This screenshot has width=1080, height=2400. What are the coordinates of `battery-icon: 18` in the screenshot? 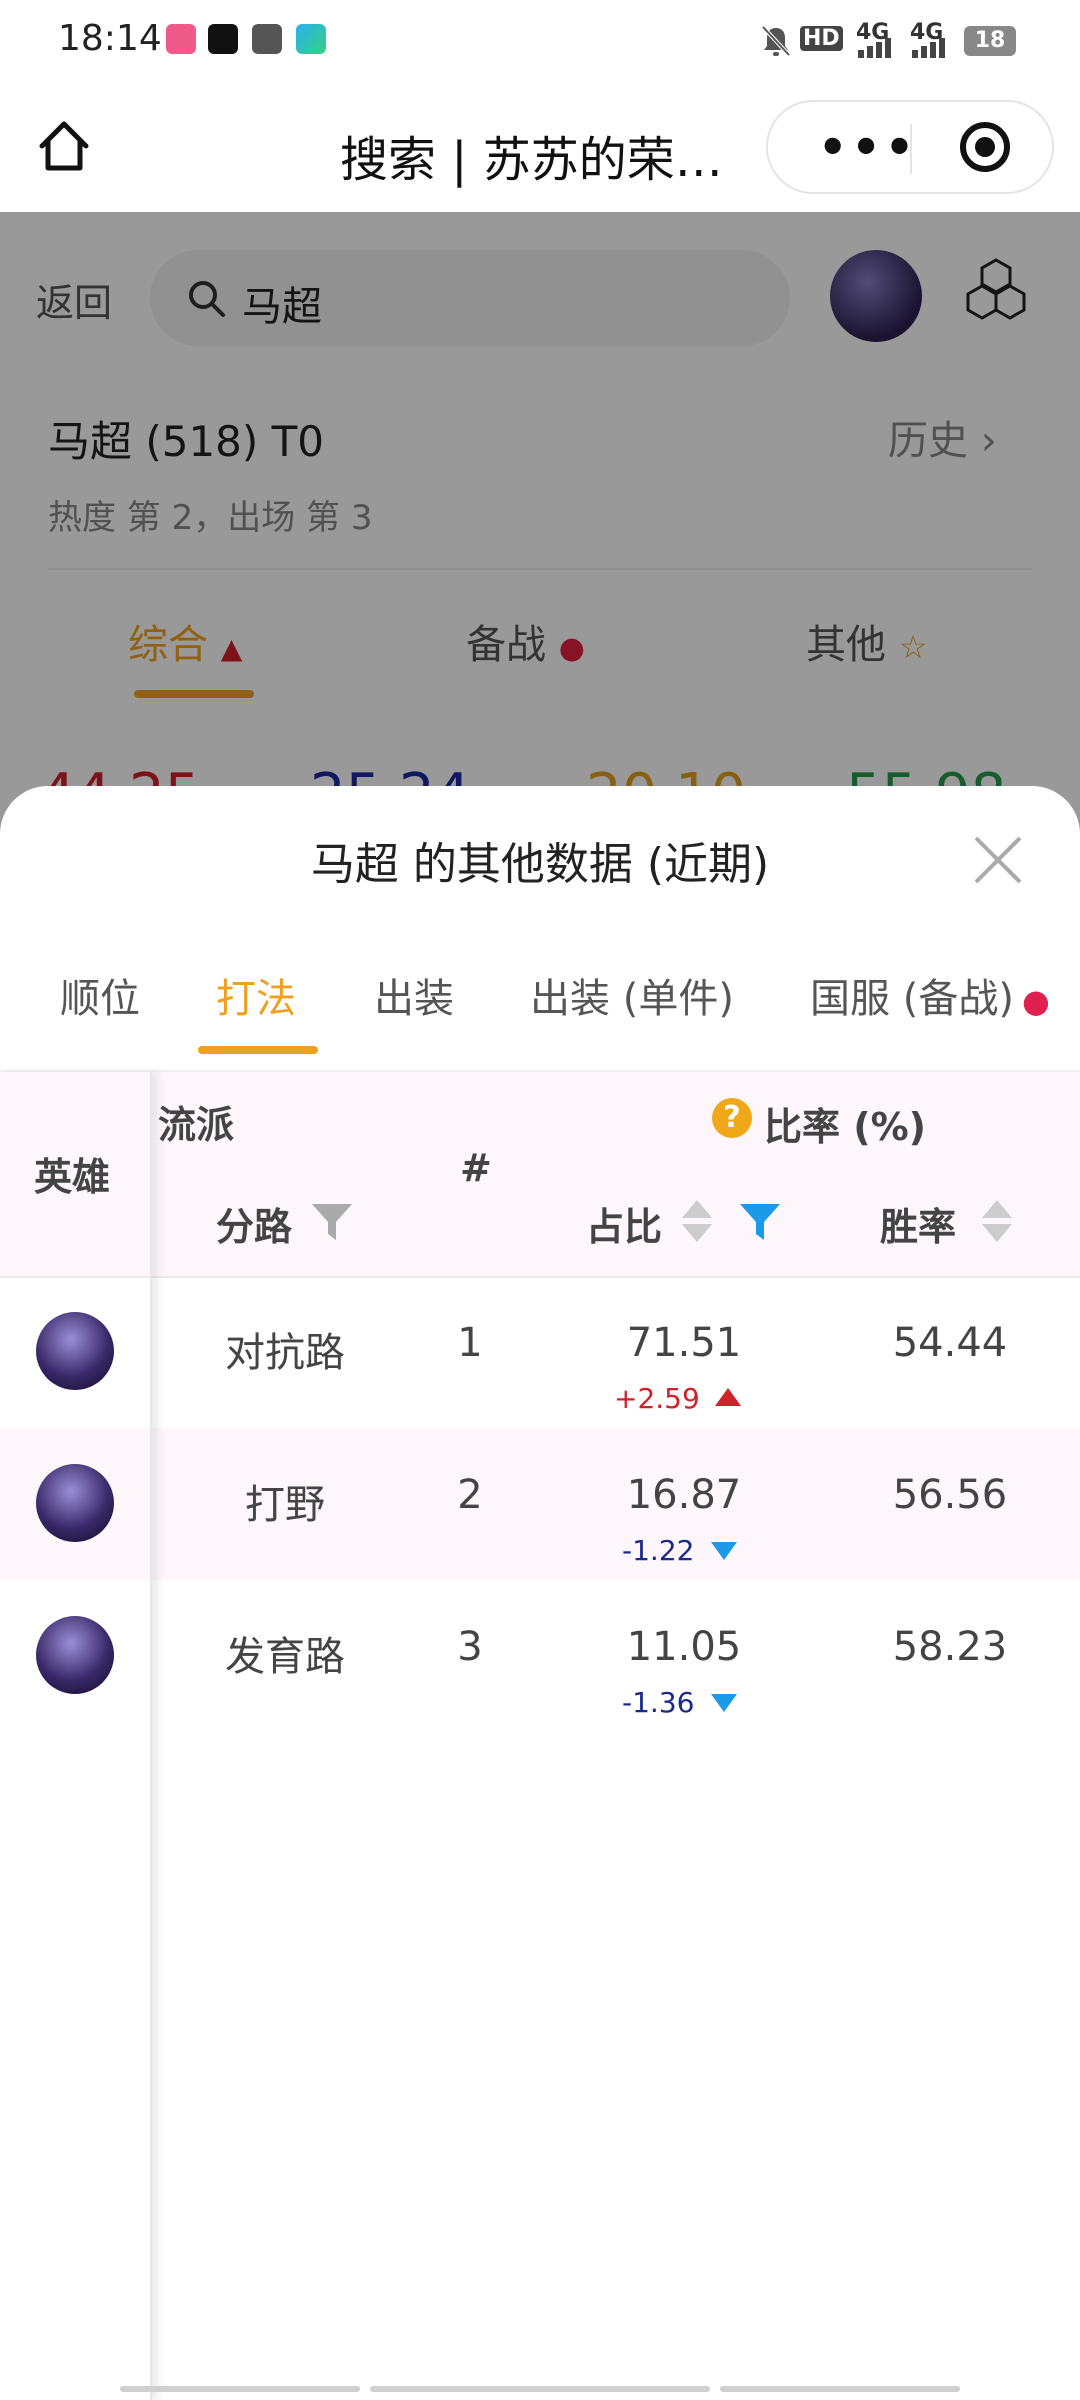 It's located at (990, 41).